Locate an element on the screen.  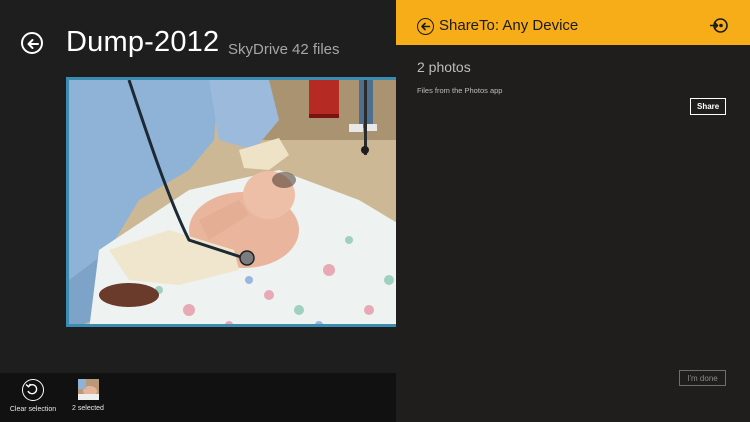
selected-count-label: 2 selected is located at coordinates (88, 408).